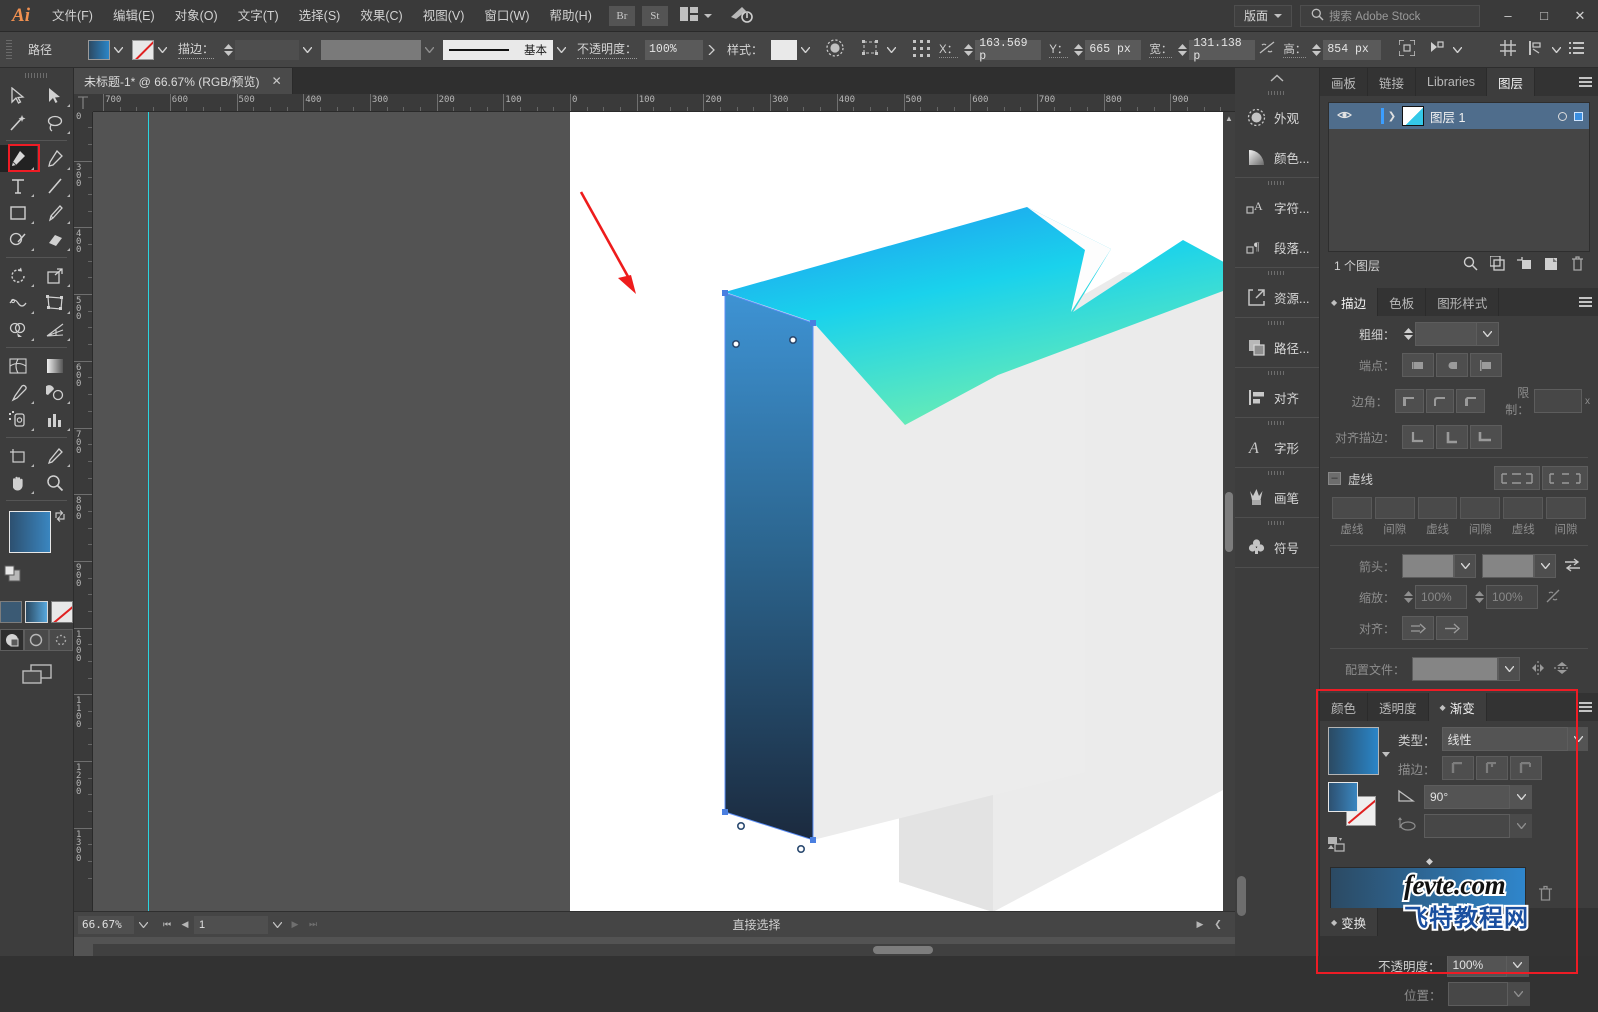 Image resolution: width=1598 pixels, height=1012 pixels. Describe the element at coordinates (55, 365) in the screenshot. I see `tool-gradient` at that location.